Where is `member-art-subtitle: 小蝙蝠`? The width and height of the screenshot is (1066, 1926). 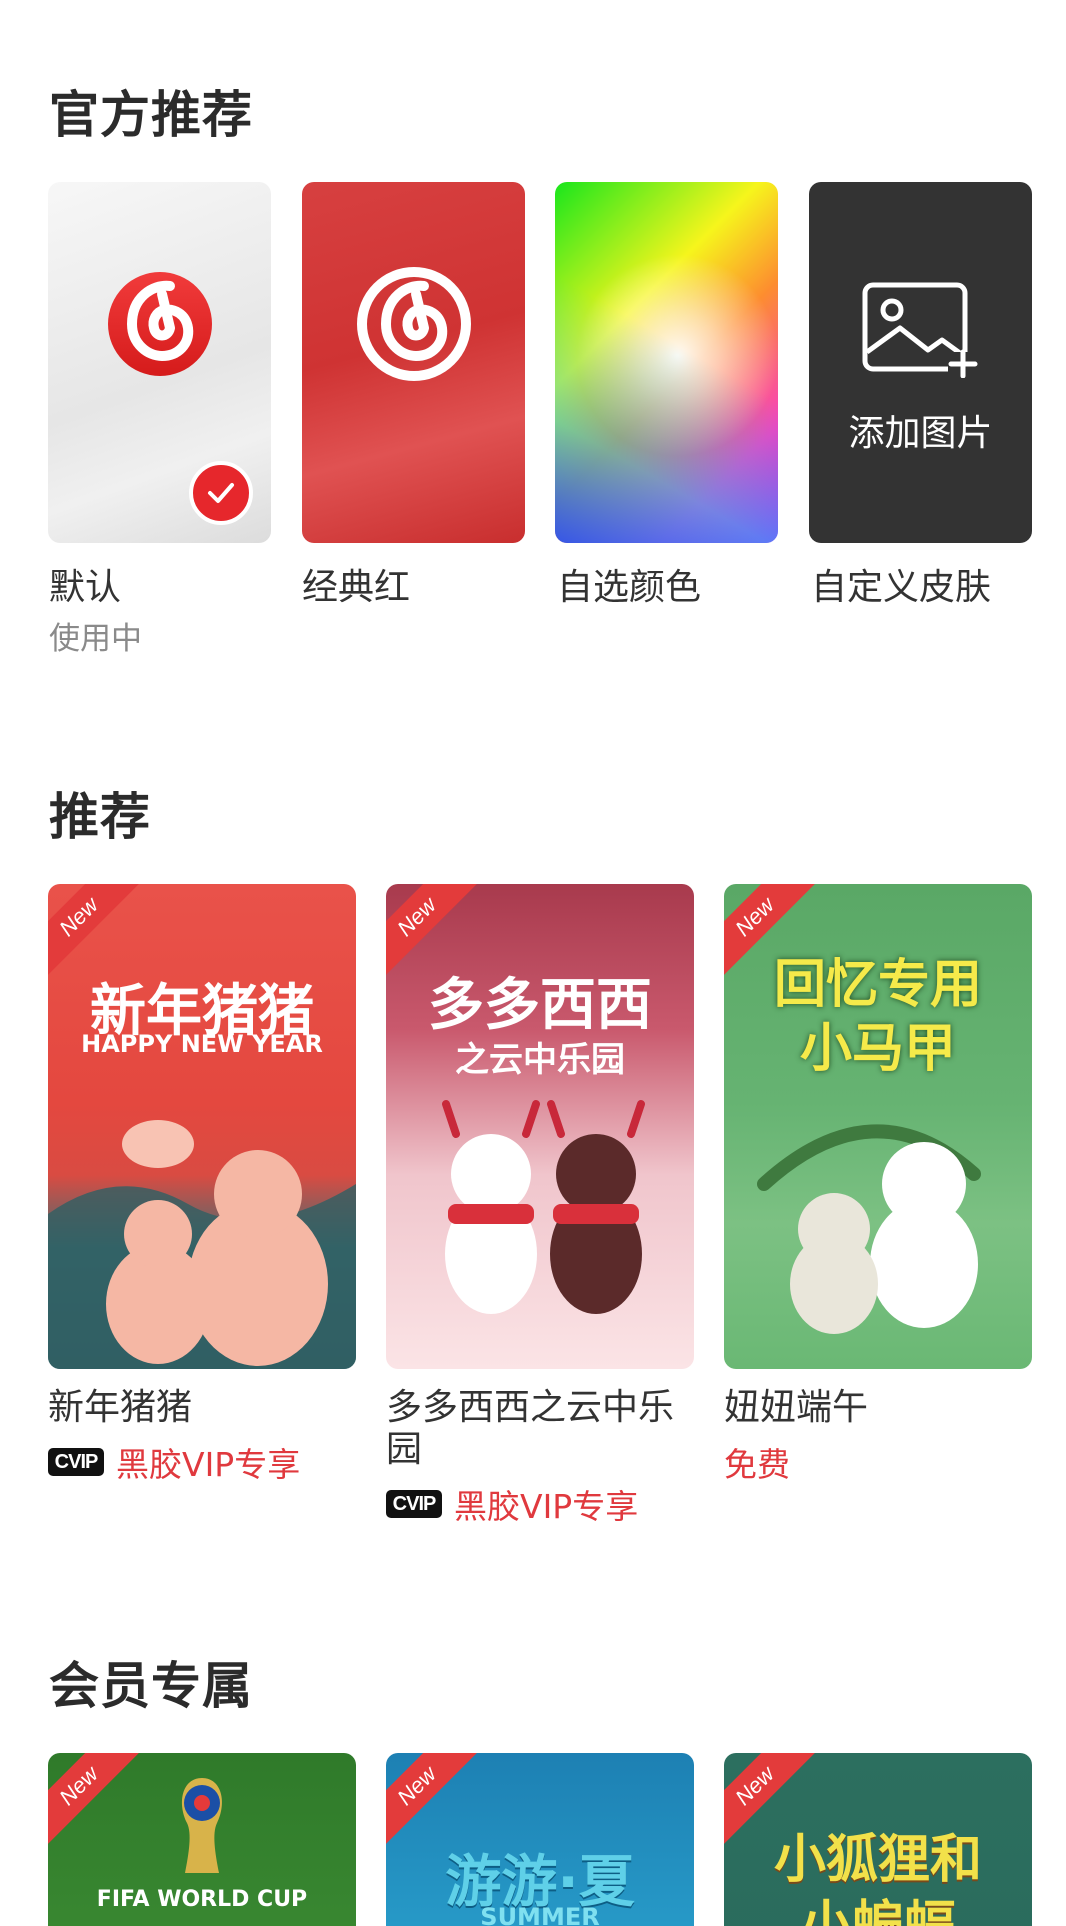 member-art-subtitle: 小蝙蝠 is located at coordinates (877, 1911).